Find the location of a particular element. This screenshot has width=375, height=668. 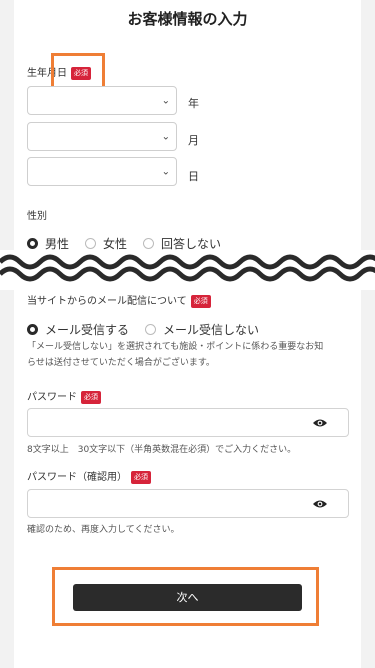

email-opt-note-line: らせは送付させていただく場合がございます。 is located at coordinates (121, 363).